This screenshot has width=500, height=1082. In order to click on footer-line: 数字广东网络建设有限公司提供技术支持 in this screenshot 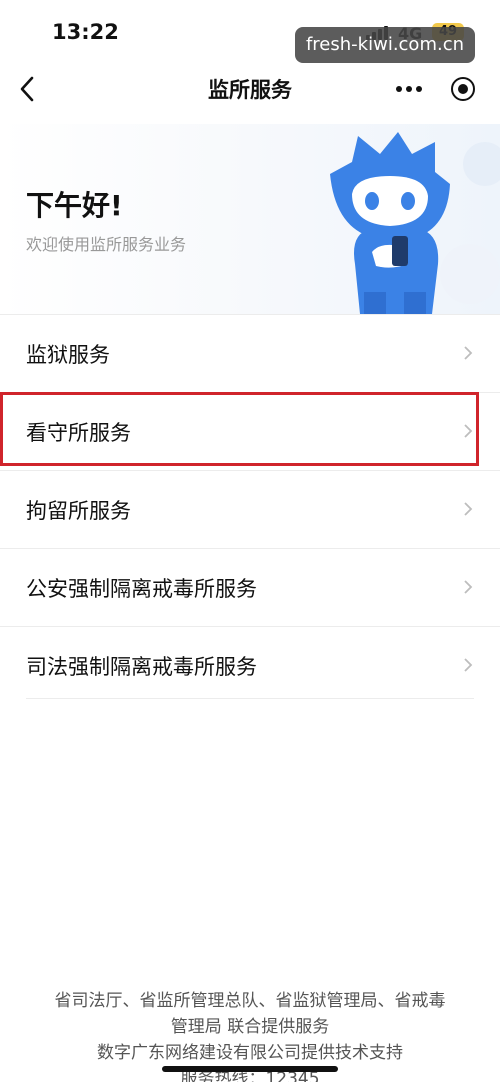, I will do `click(250, 1053)`.